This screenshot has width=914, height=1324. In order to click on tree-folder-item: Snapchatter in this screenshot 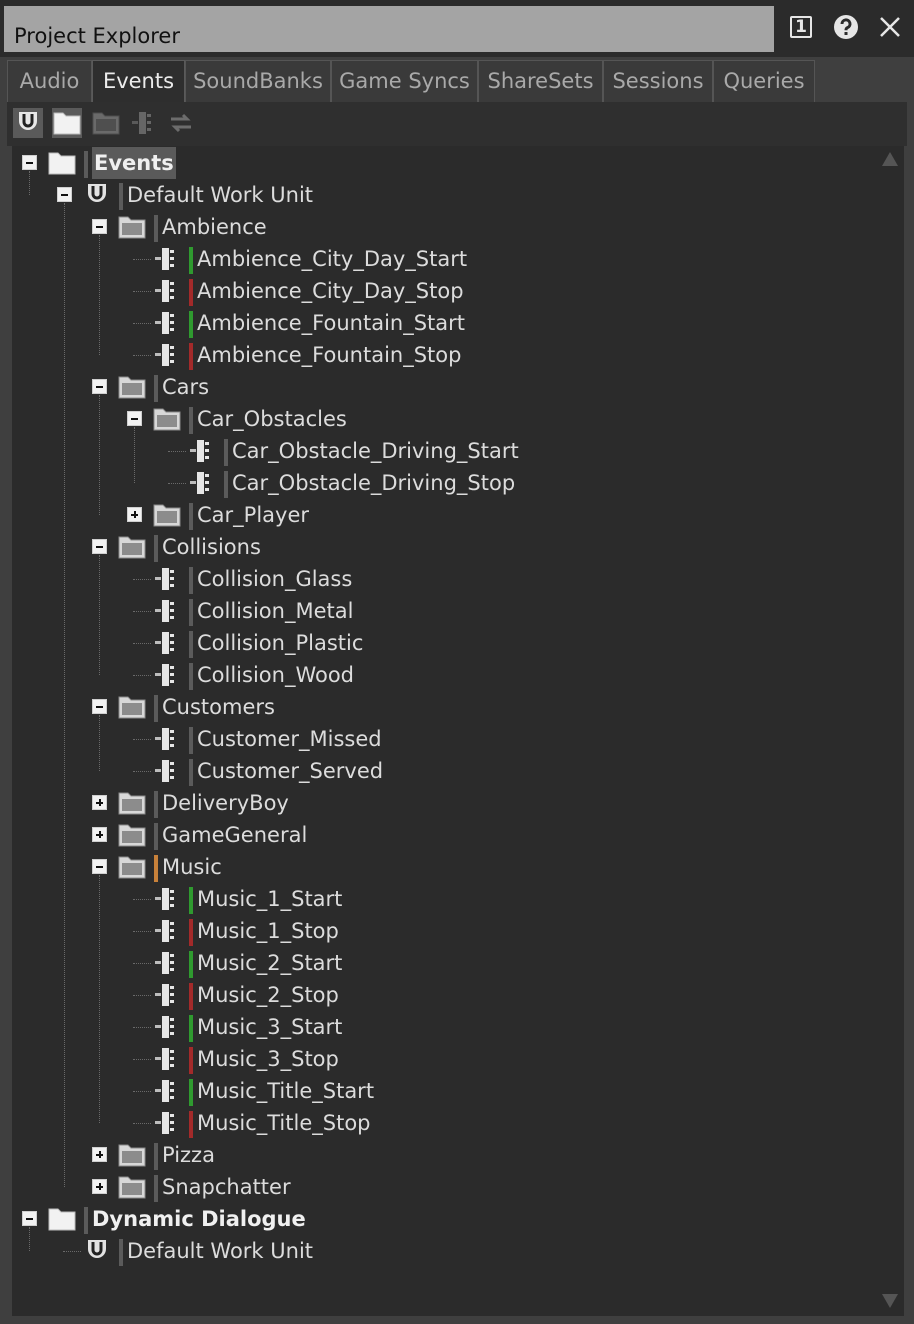, I will do `click(442, 1187)`.